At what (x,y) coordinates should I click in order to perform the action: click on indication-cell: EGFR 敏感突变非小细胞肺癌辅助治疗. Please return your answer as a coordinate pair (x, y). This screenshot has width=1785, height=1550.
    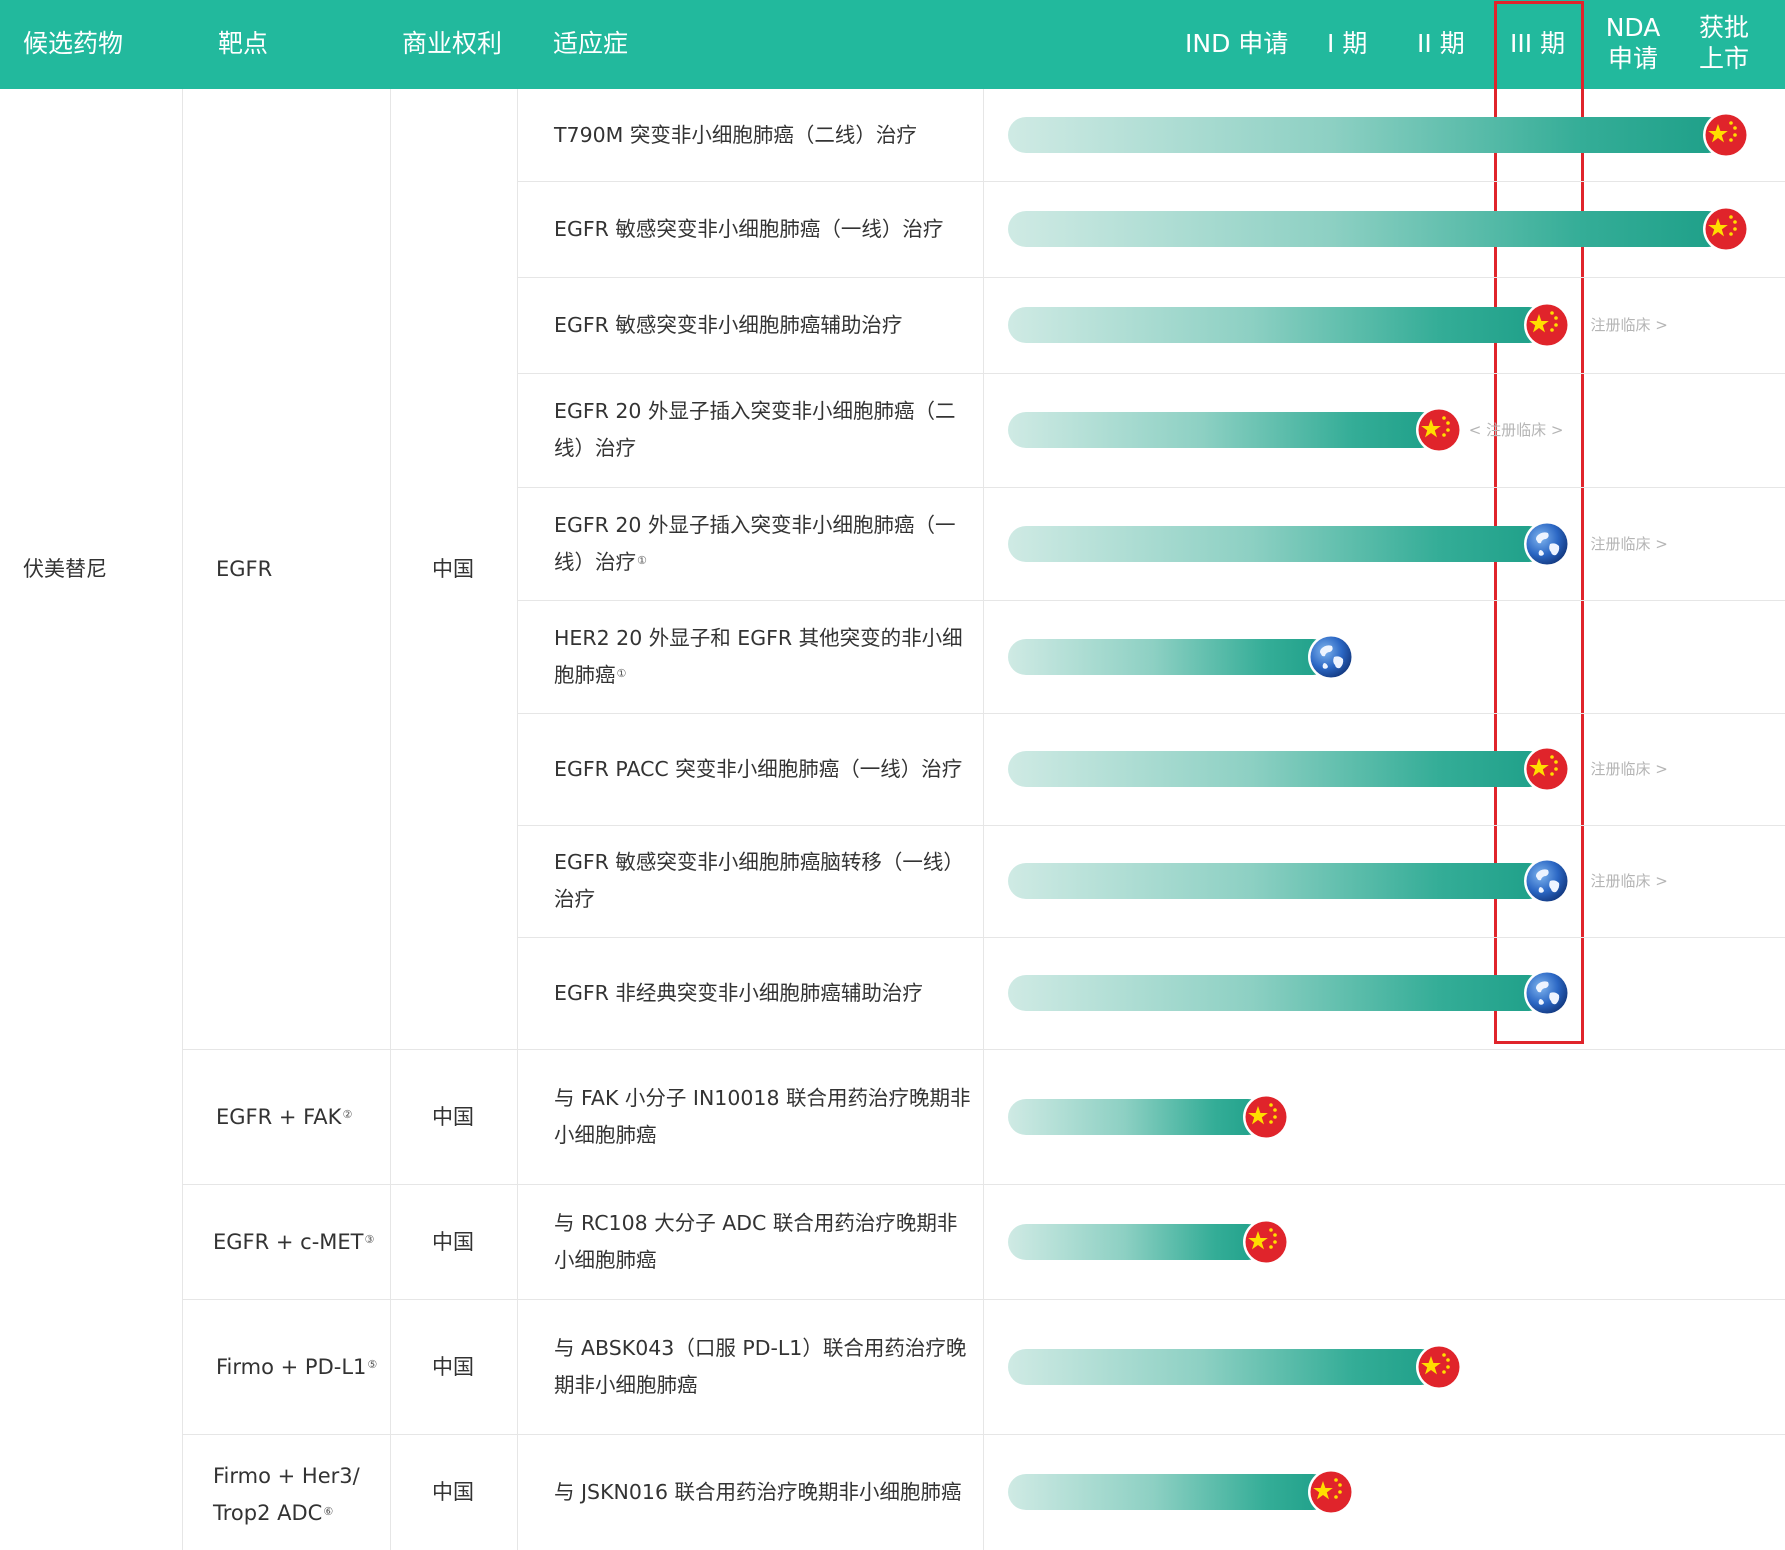
    Looking at the image, I should click on (764, 325).